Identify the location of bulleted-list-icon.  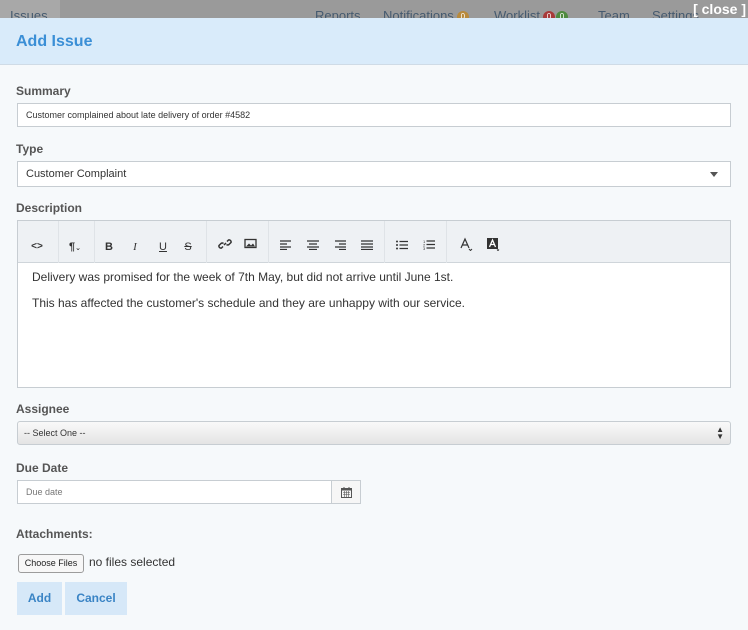
(402, 247).